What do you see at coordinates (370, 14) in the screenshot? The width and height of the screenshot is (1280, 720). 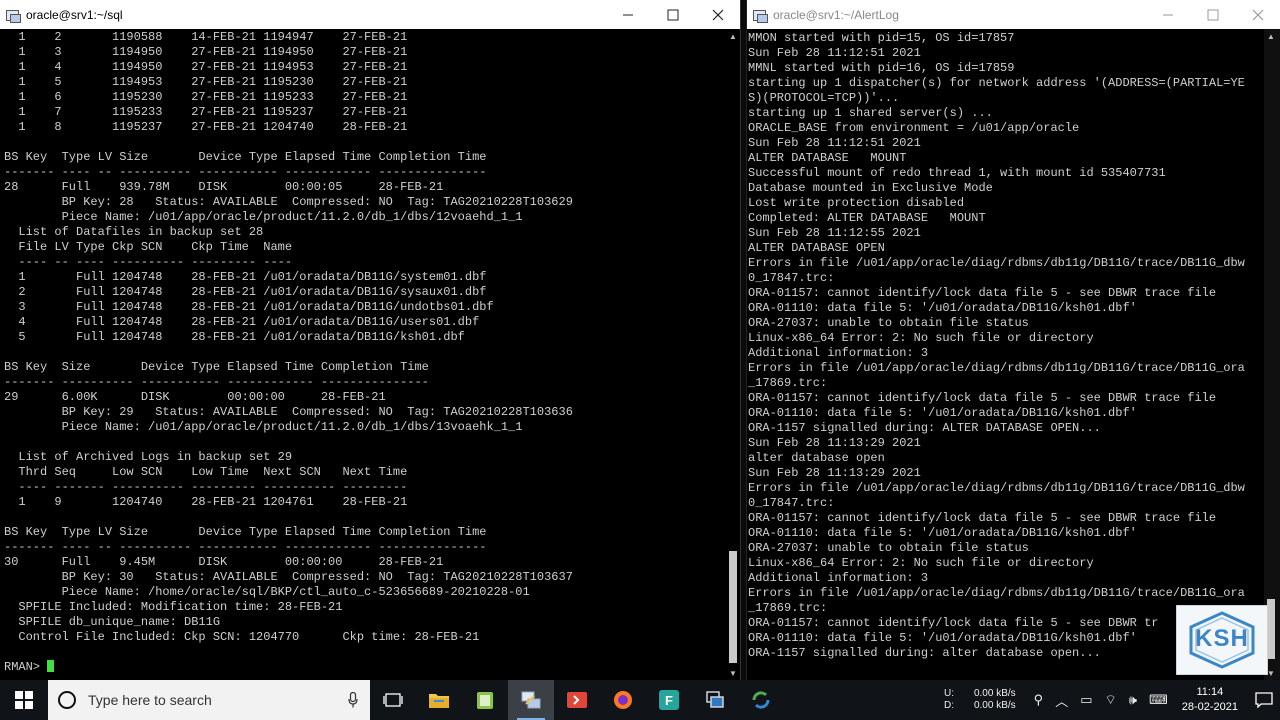 I see `title-bar: oracle@srv1:~/sql` at bounding box center [370, 14].